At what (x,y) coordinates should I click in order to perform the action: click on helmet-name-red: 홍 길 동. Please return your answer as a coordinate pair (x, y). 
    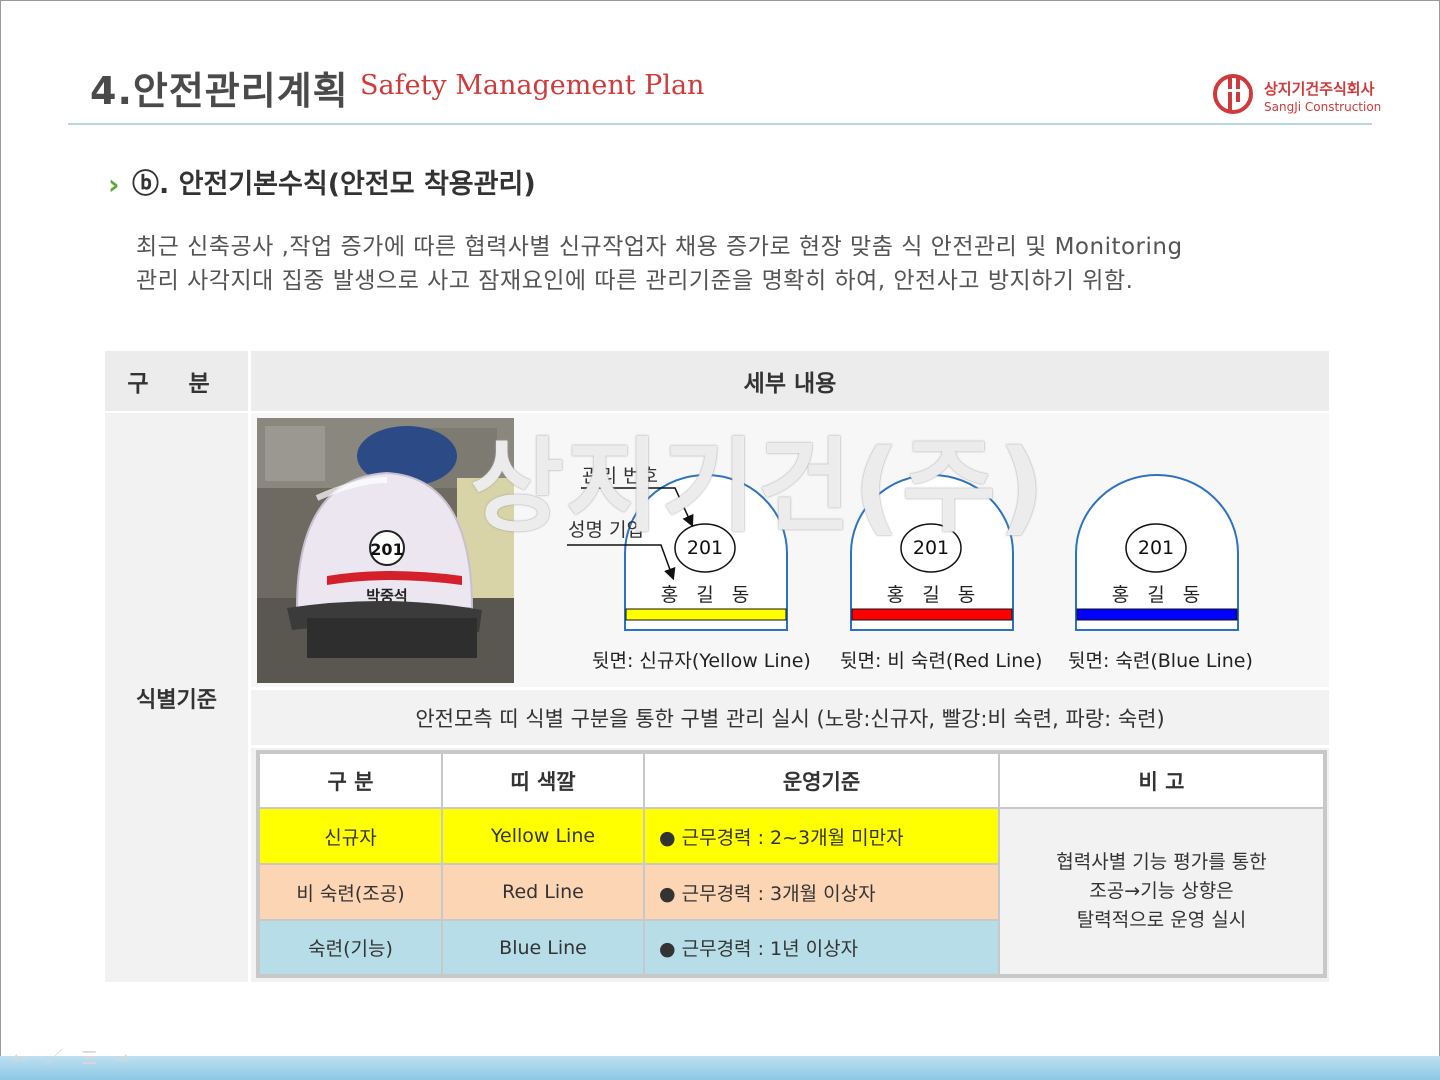
    Looking at the image, I should click on (934, 595).